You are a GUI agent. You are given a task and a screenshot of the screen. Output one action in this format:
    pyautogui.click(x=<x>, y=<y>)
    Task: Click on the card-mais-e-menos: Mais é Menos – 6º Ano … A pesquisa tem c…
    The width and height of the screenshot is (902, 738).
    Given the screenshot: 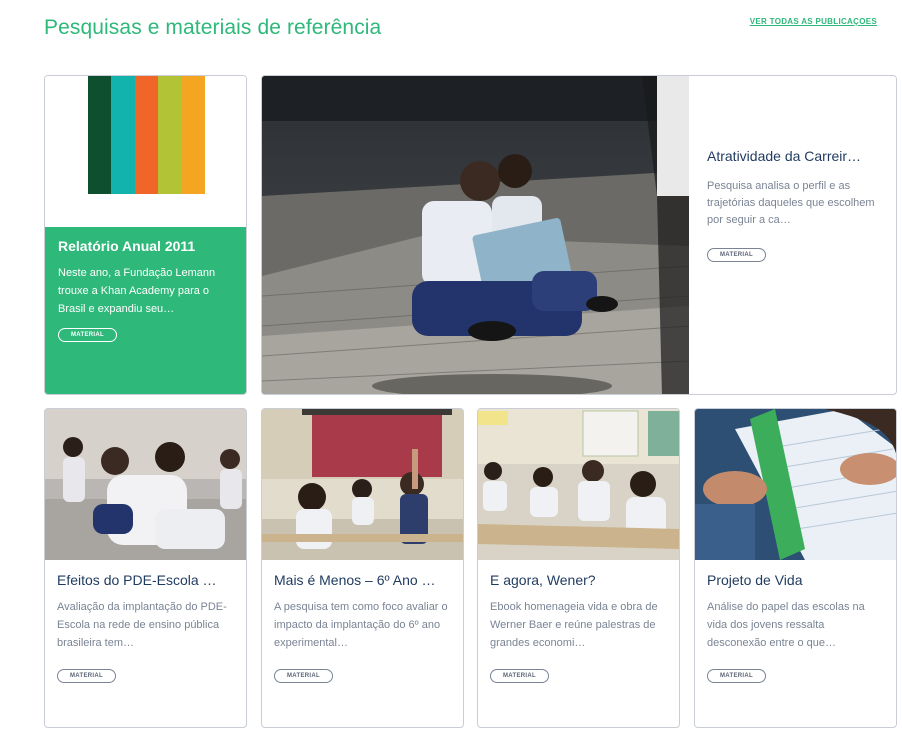 What is the action you would take?
    pyautogui.click(x=362, y=568)
    